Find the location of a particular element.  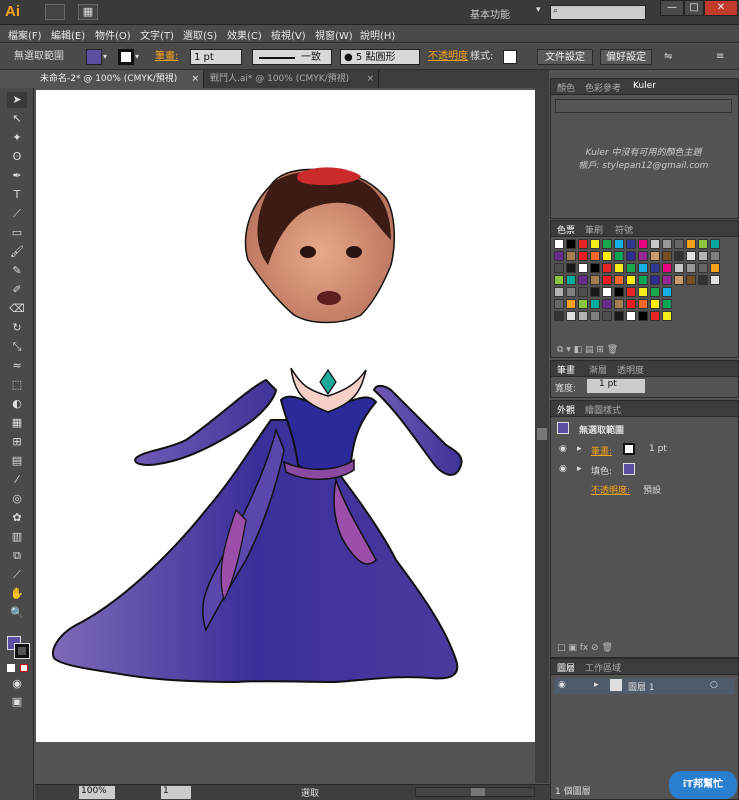

pencil-tool-icon: ✎ is located at coordinates (17, 271).